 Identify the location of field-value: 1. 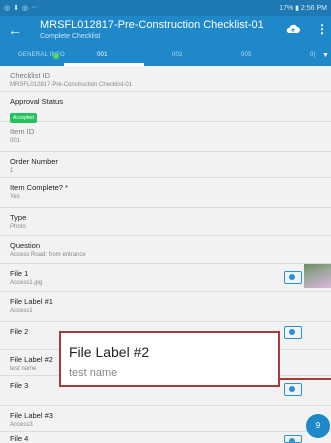
(12, 171).